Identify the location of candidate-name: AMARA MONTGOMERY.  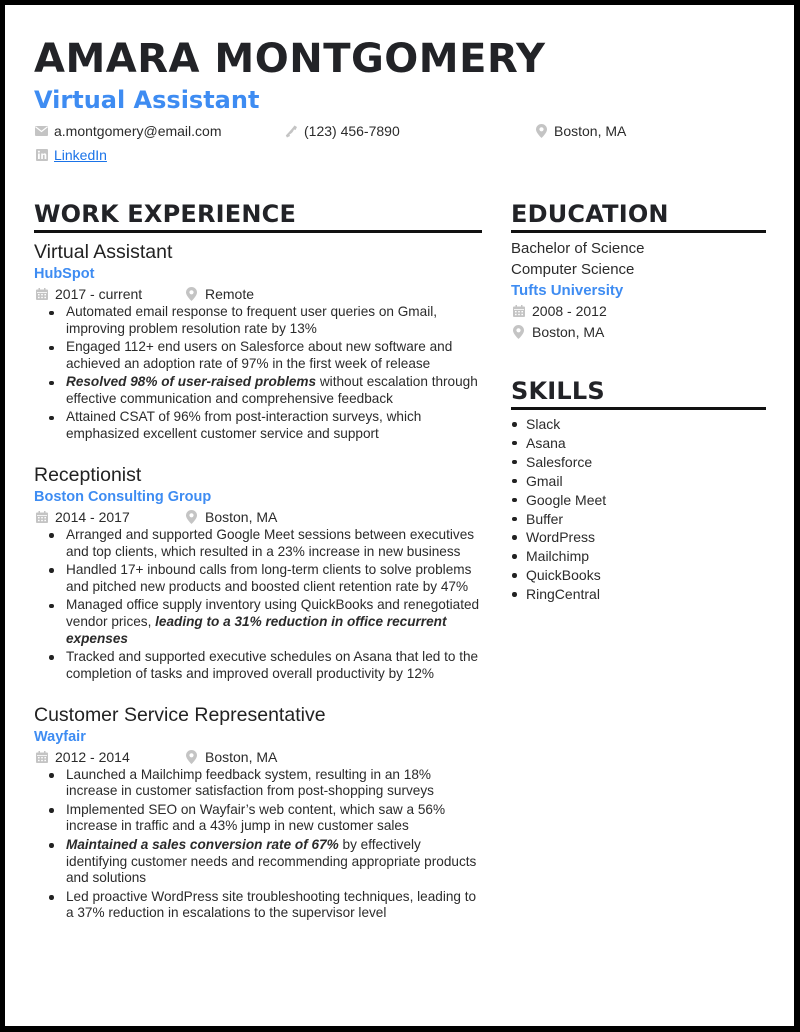
(290, 59).